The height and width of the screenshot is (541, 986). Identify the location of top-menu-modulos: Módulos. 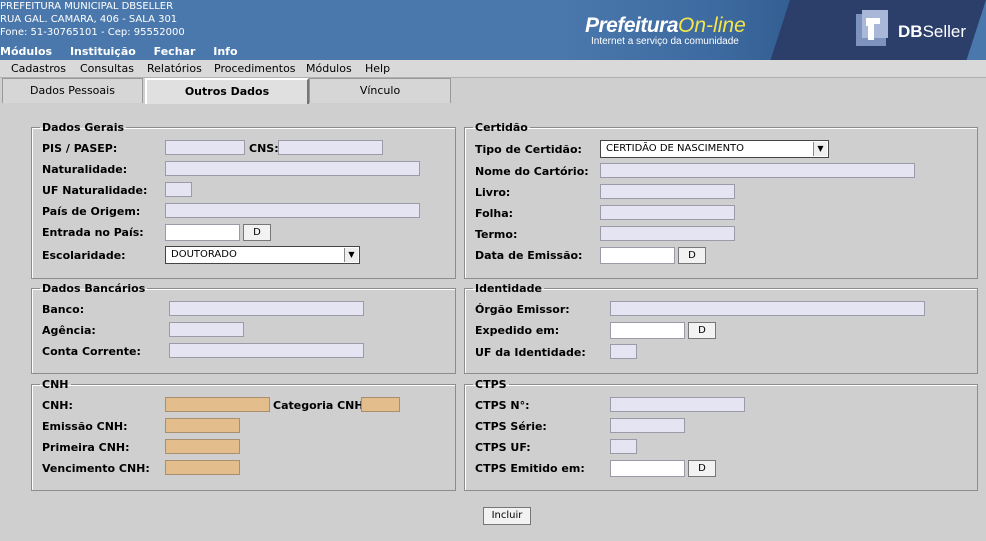
(26, 51).